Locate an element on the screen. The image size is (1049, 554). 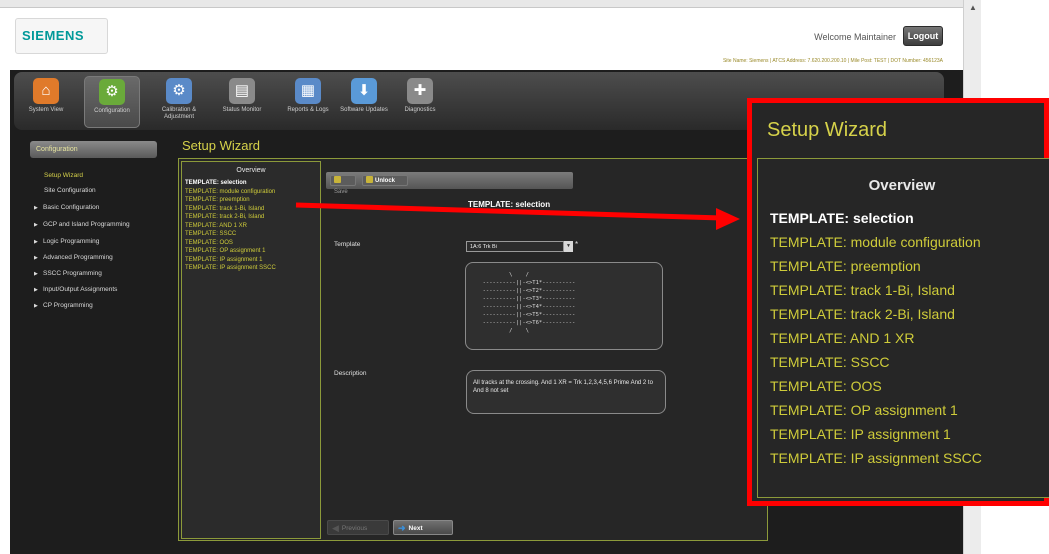
download-icon: ⬇ is located at coordinates (364, 91).